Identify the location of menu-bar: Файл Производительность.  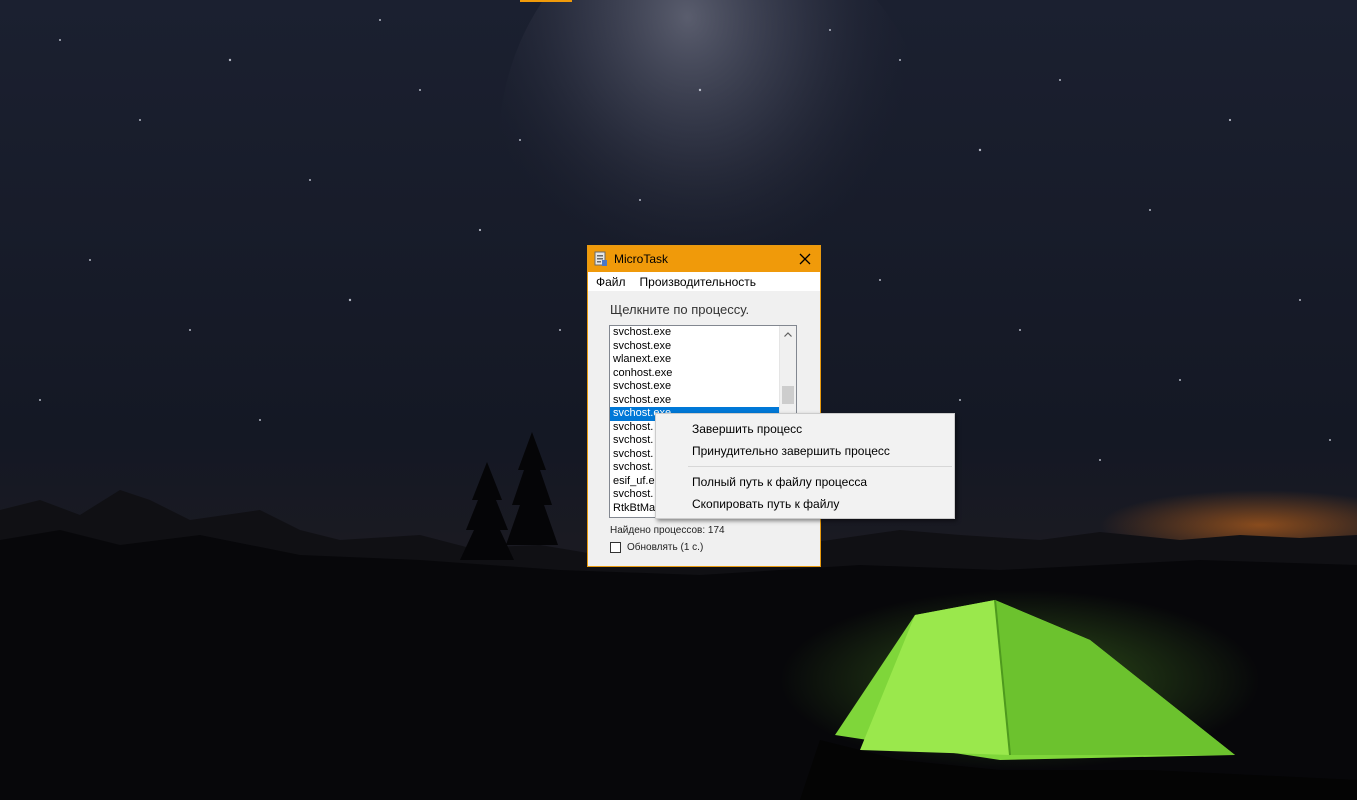
(704, 281).